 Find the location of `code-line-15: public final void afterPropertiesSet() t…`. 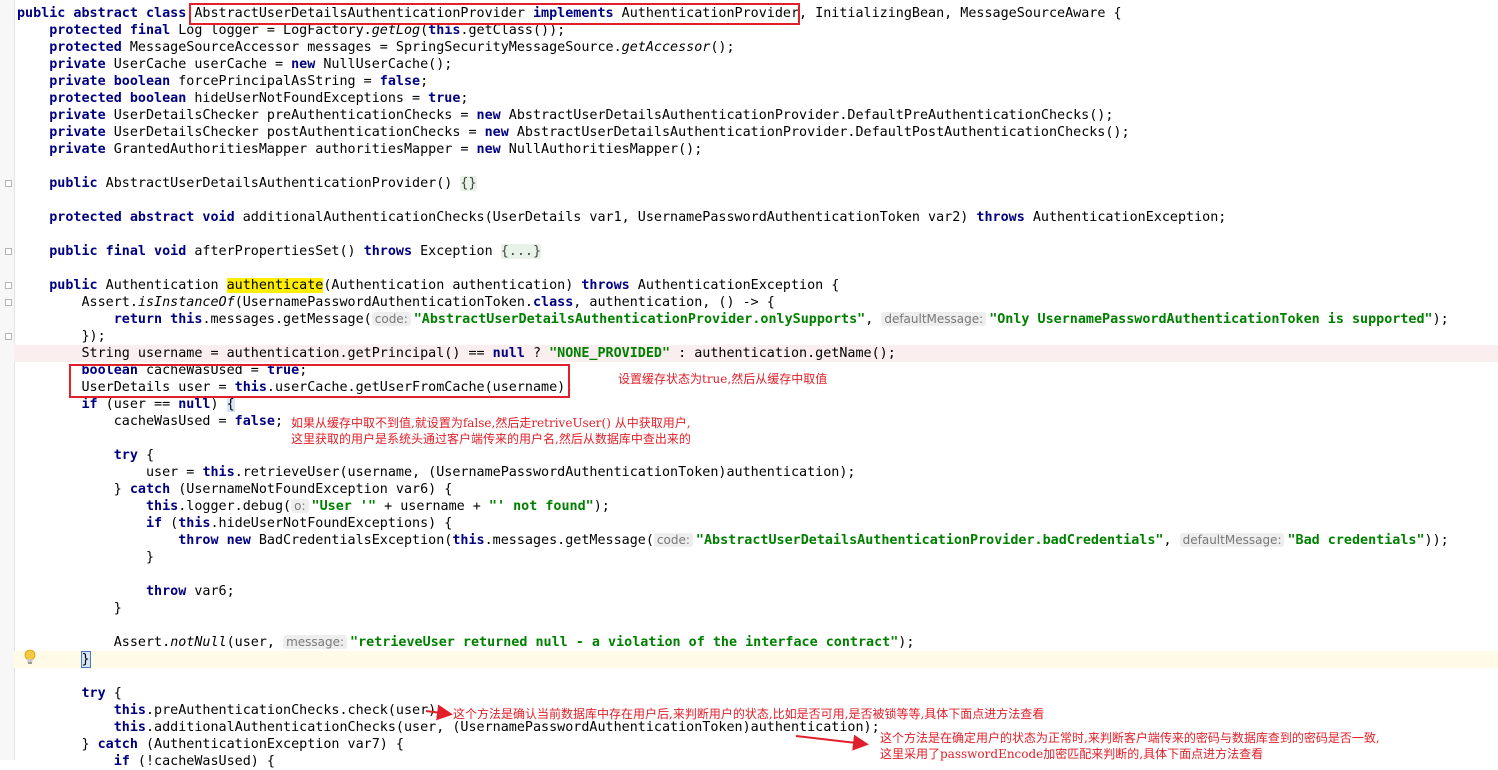

code-line-15: public final void afterPropertiesSet() t… is located at coordinates (279, 251).